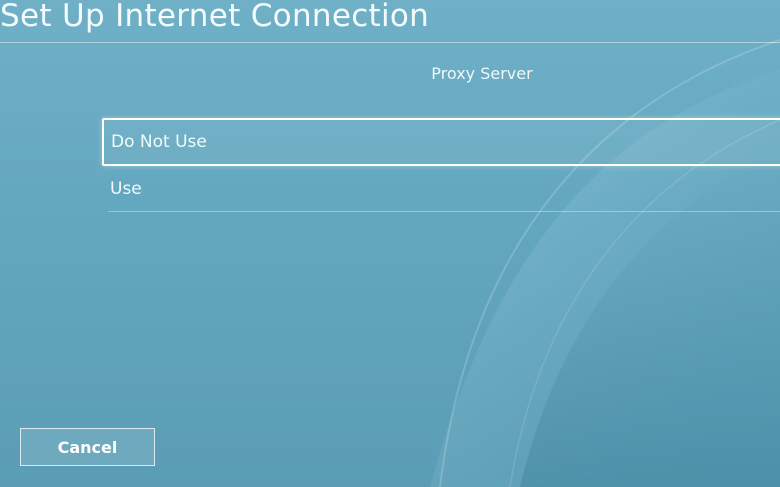  What do you see at coordinates (87, 447) in the screenshot?
I see `cancel-button: Cancel` at bounding box center [87, 447].